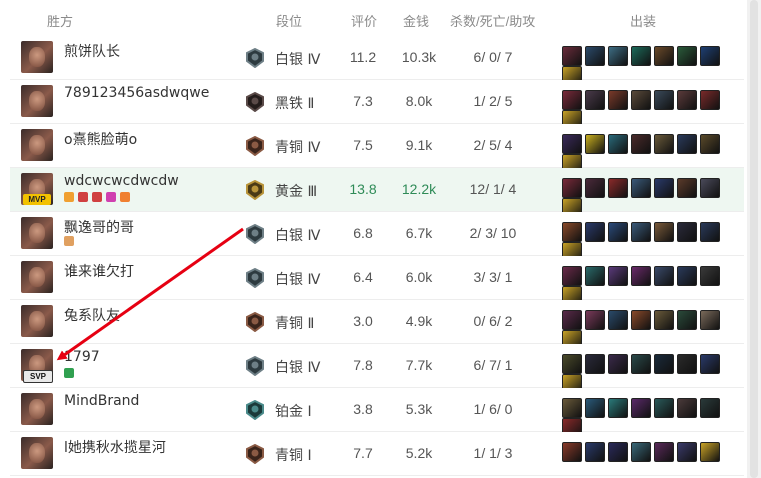  Describe the element at coordinates (115, 447) in the screenshot. I see `player-name: l她携秋水揽星河` at that location.